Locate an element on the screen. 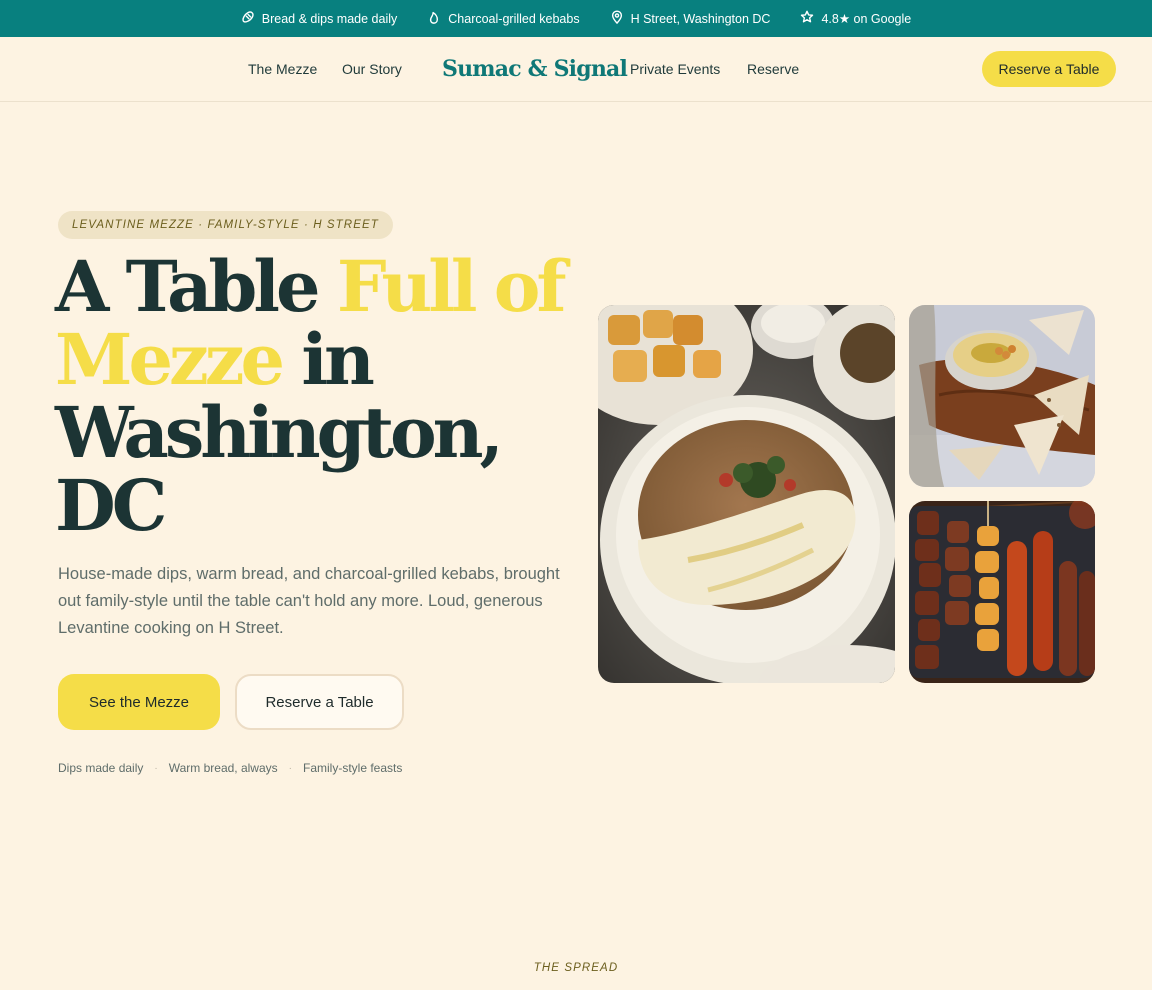 This screenshot has height=990, width=1152. topbar-item-kebabs: Charcoal-grilled kebabs is located at coordinates (503, 18).